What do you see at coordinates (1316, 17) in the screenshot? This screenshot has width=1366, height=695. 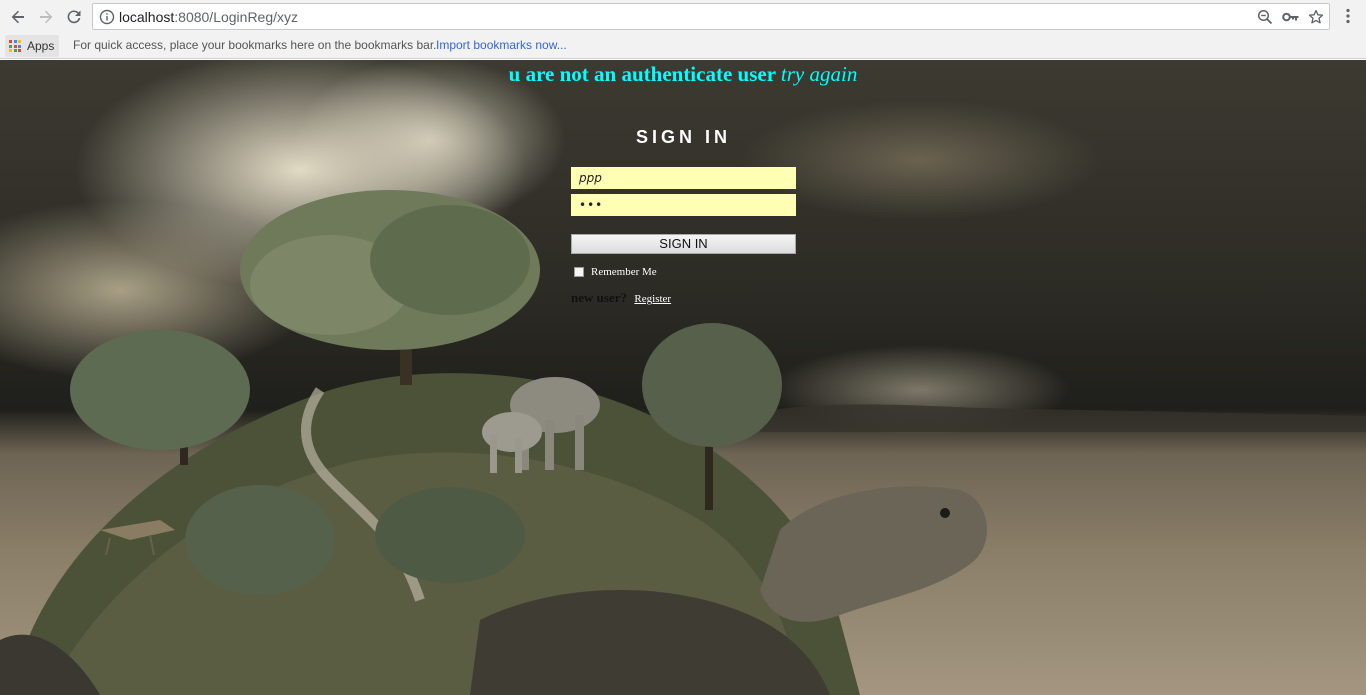 I see `star-icon` at bounding box center [1316, 17].